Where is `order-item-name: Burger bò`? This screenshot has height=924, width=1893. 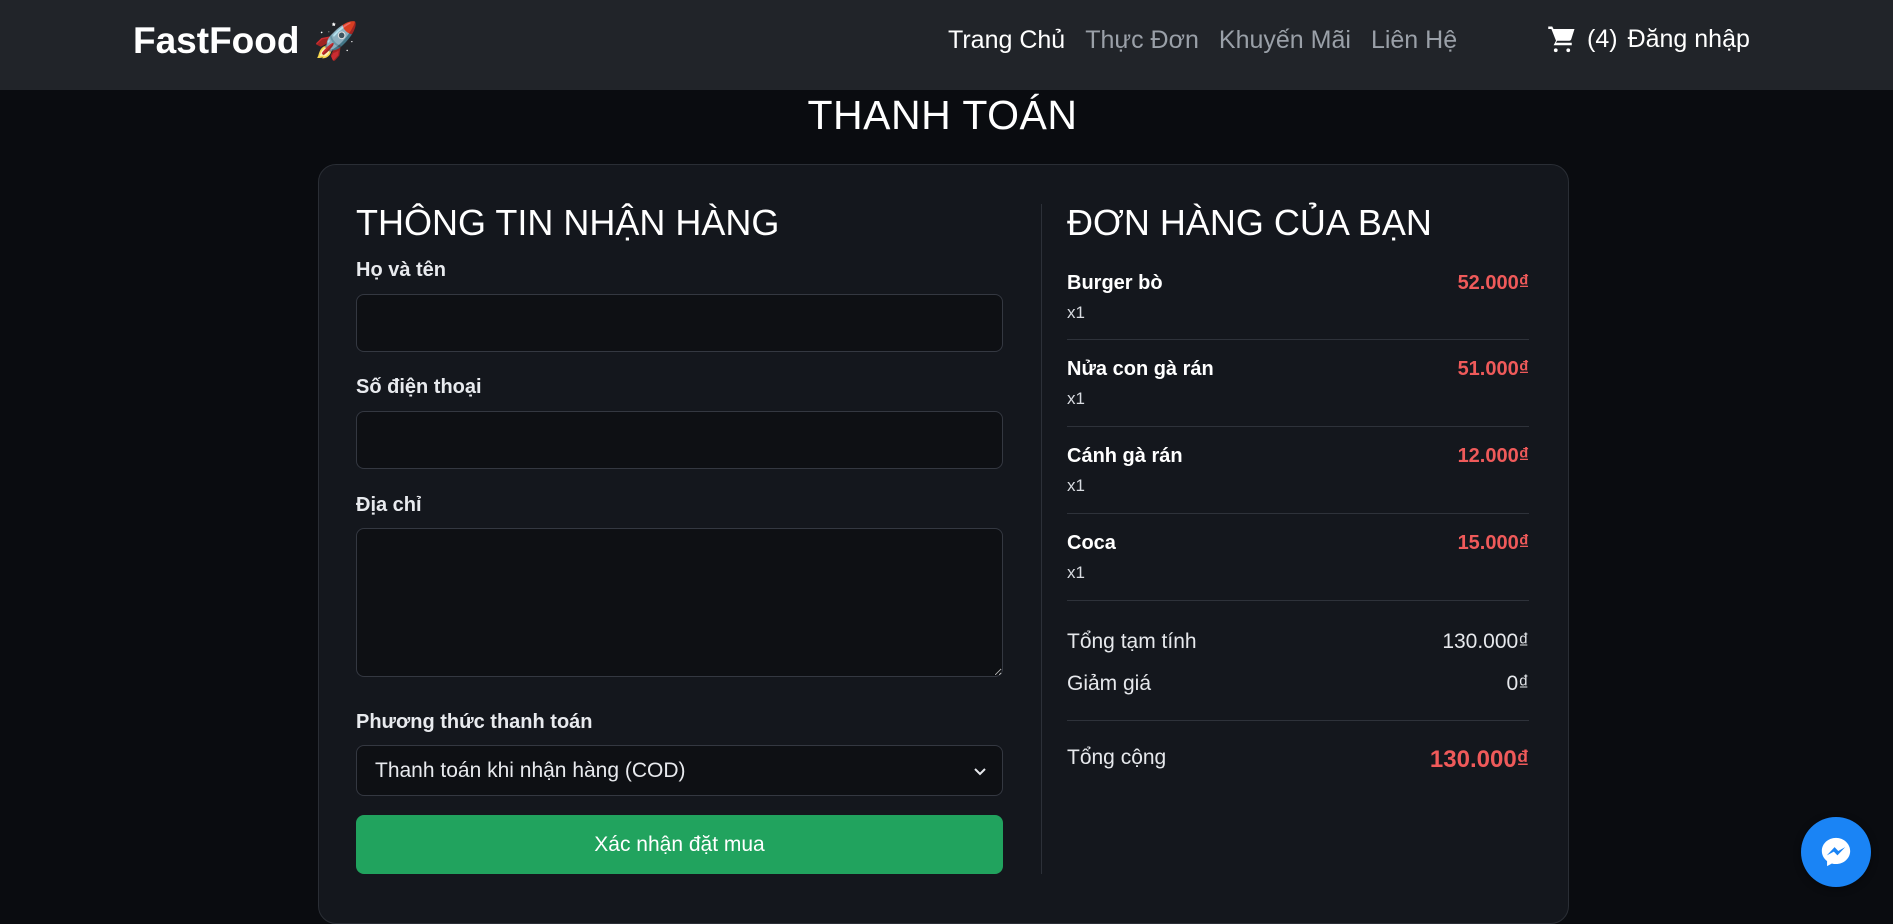
order-item-name: Burger bò is located at coordinates (1115, 283).